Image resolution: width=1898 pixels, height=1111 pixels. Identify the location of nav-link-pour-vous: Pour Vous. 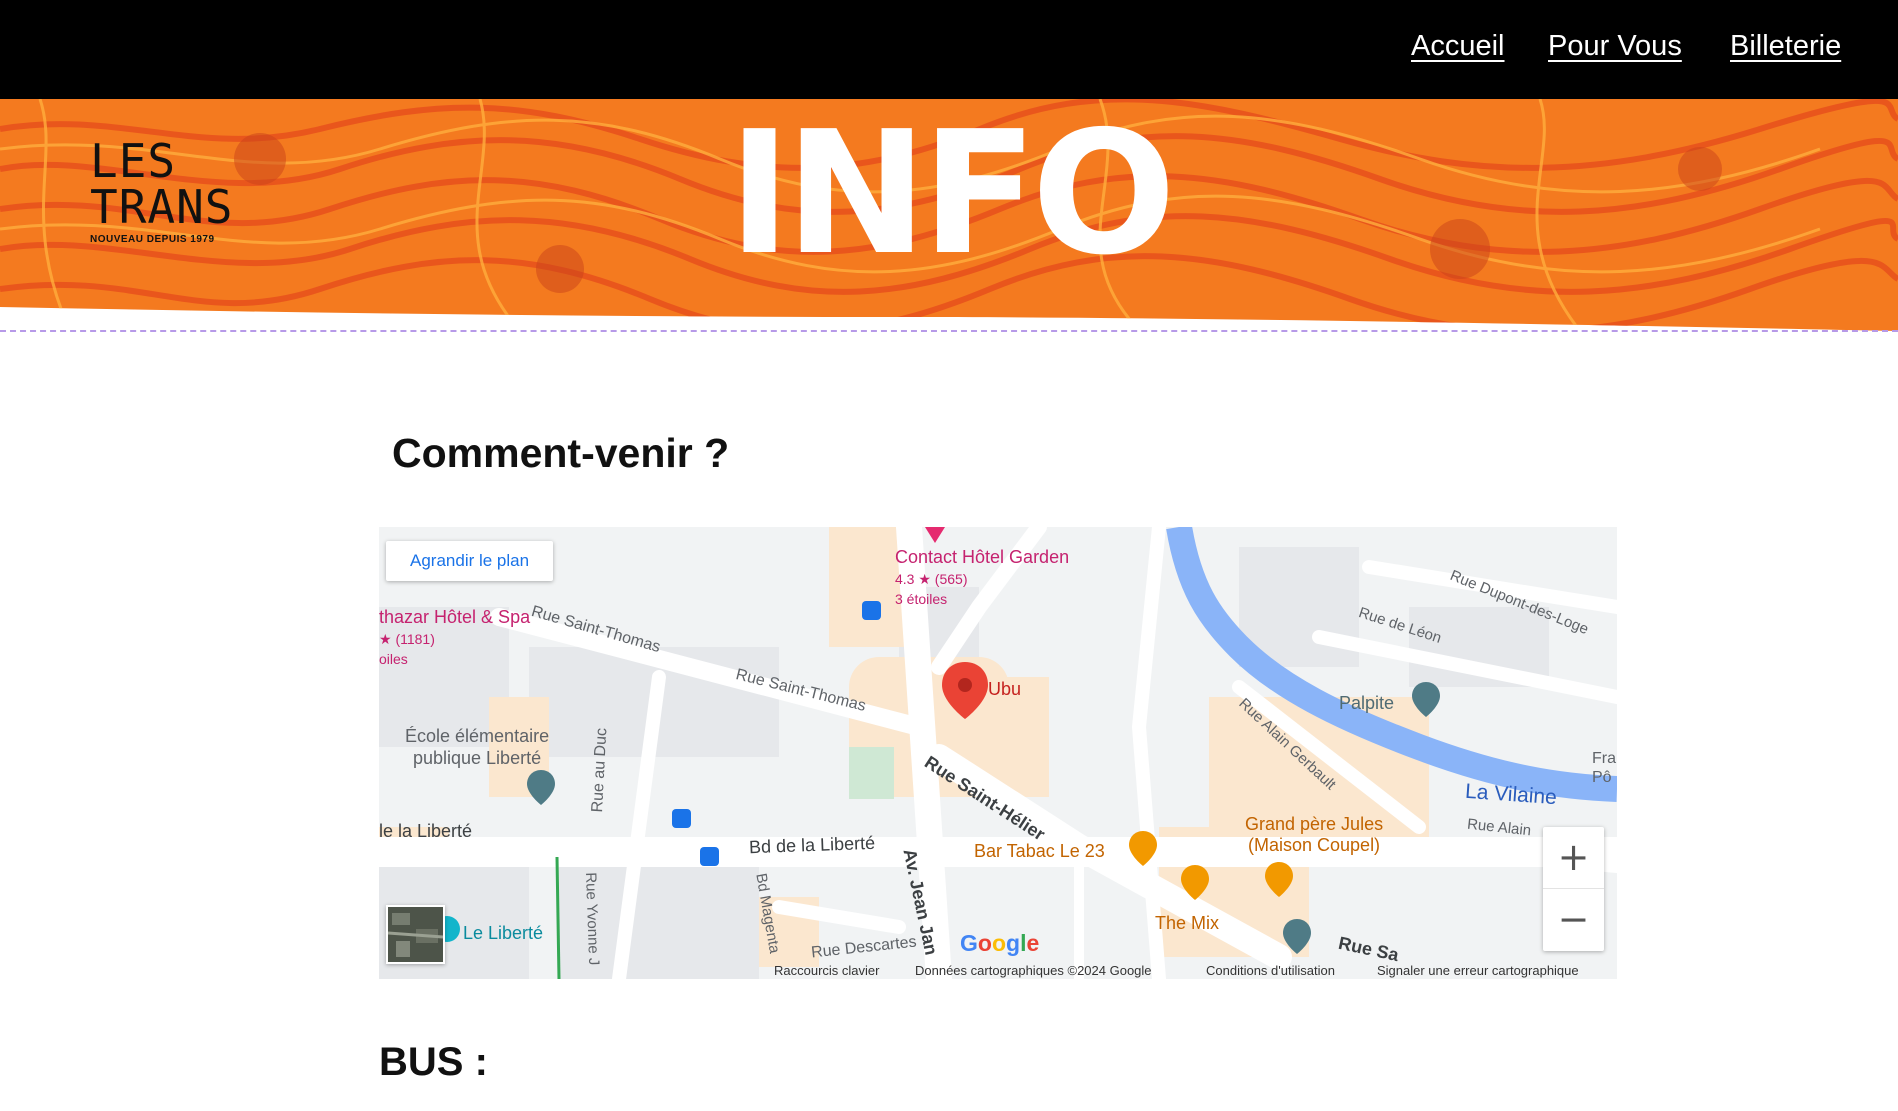
(1615, 46).